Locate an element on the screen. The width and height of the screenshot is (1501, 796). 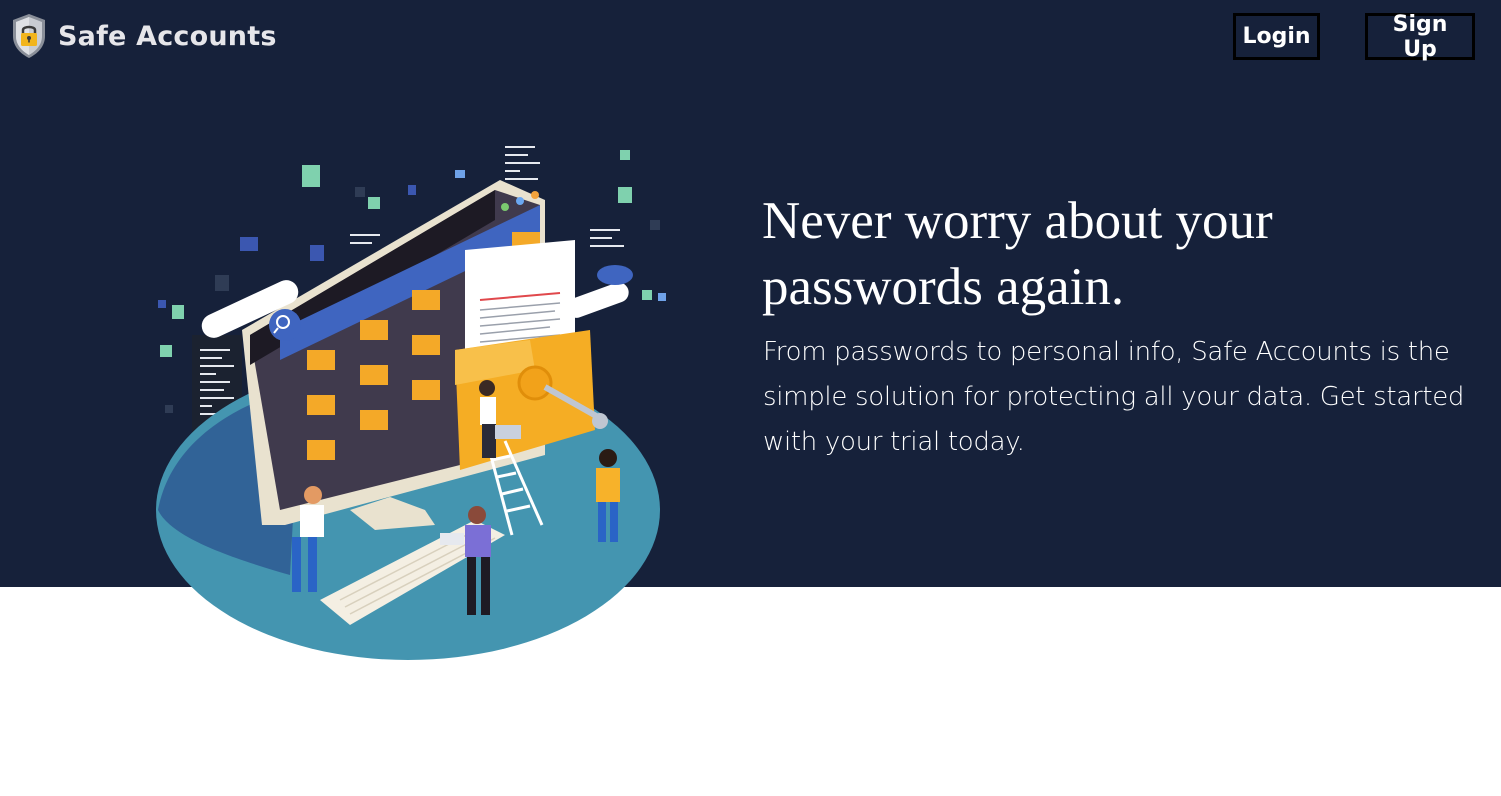
brand-name: Safe Accounts is located at coordinates (167, 36).